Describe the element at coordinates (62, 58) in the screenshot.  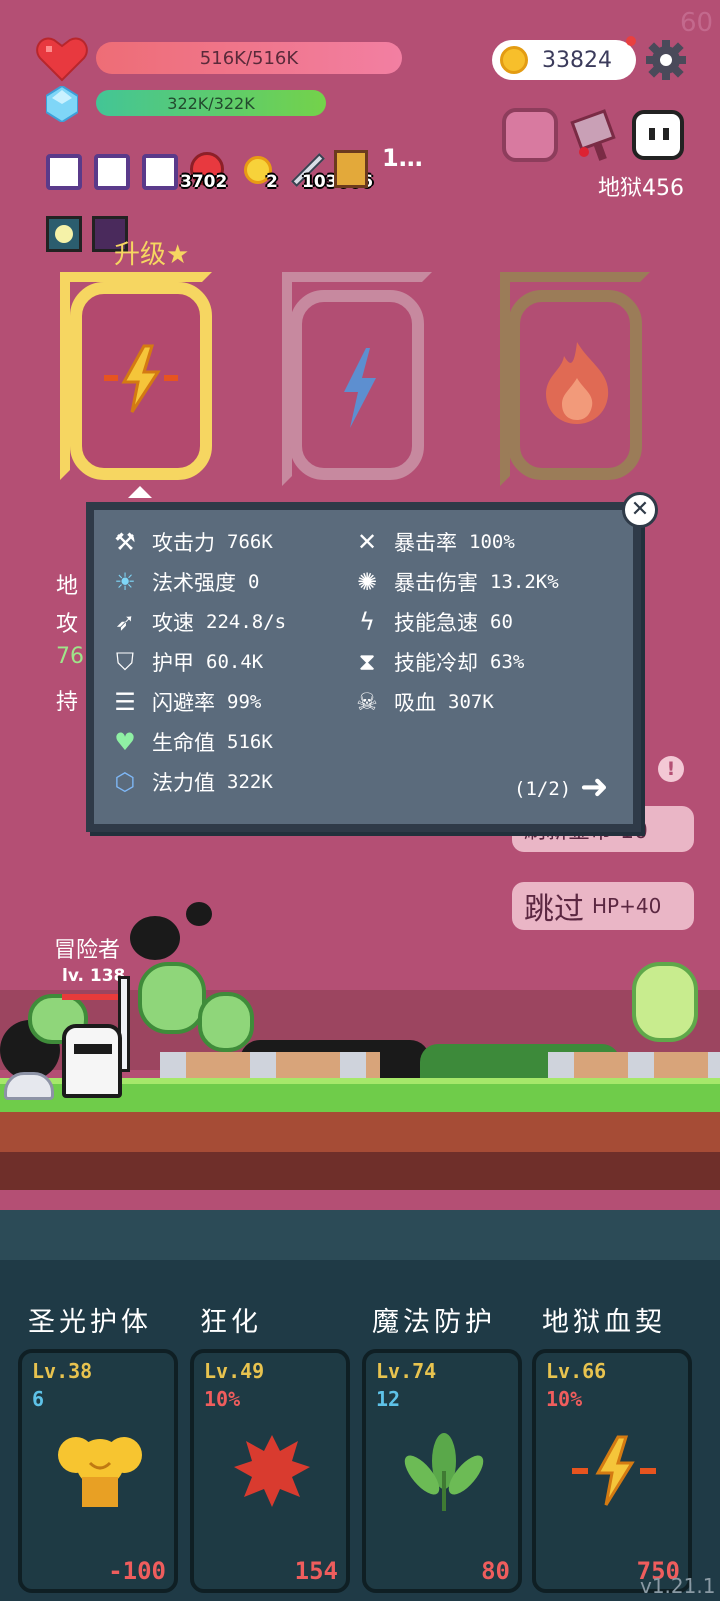
I see `heart-icon` at that location.